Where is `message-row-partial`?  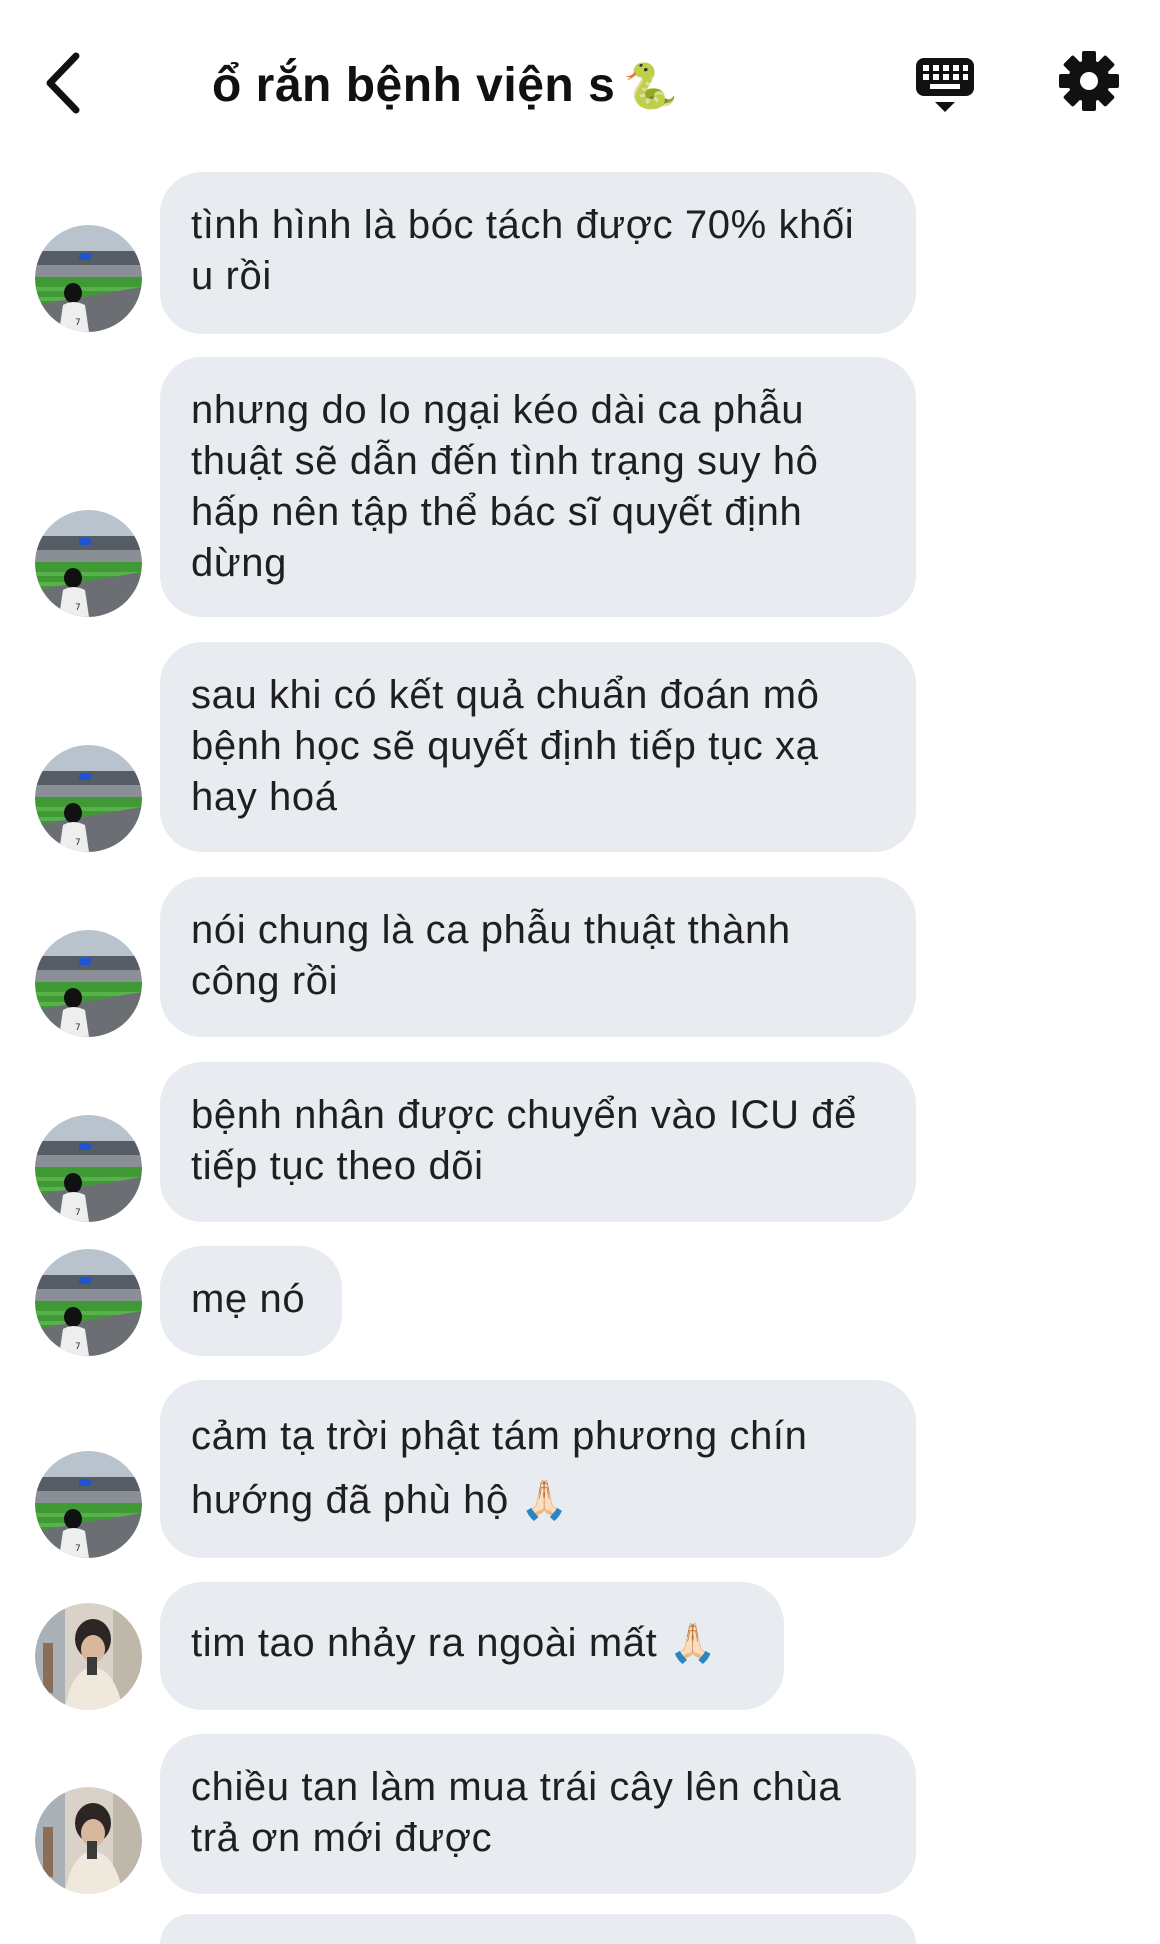
message-row-partial is located at coordinates (580, 1929).